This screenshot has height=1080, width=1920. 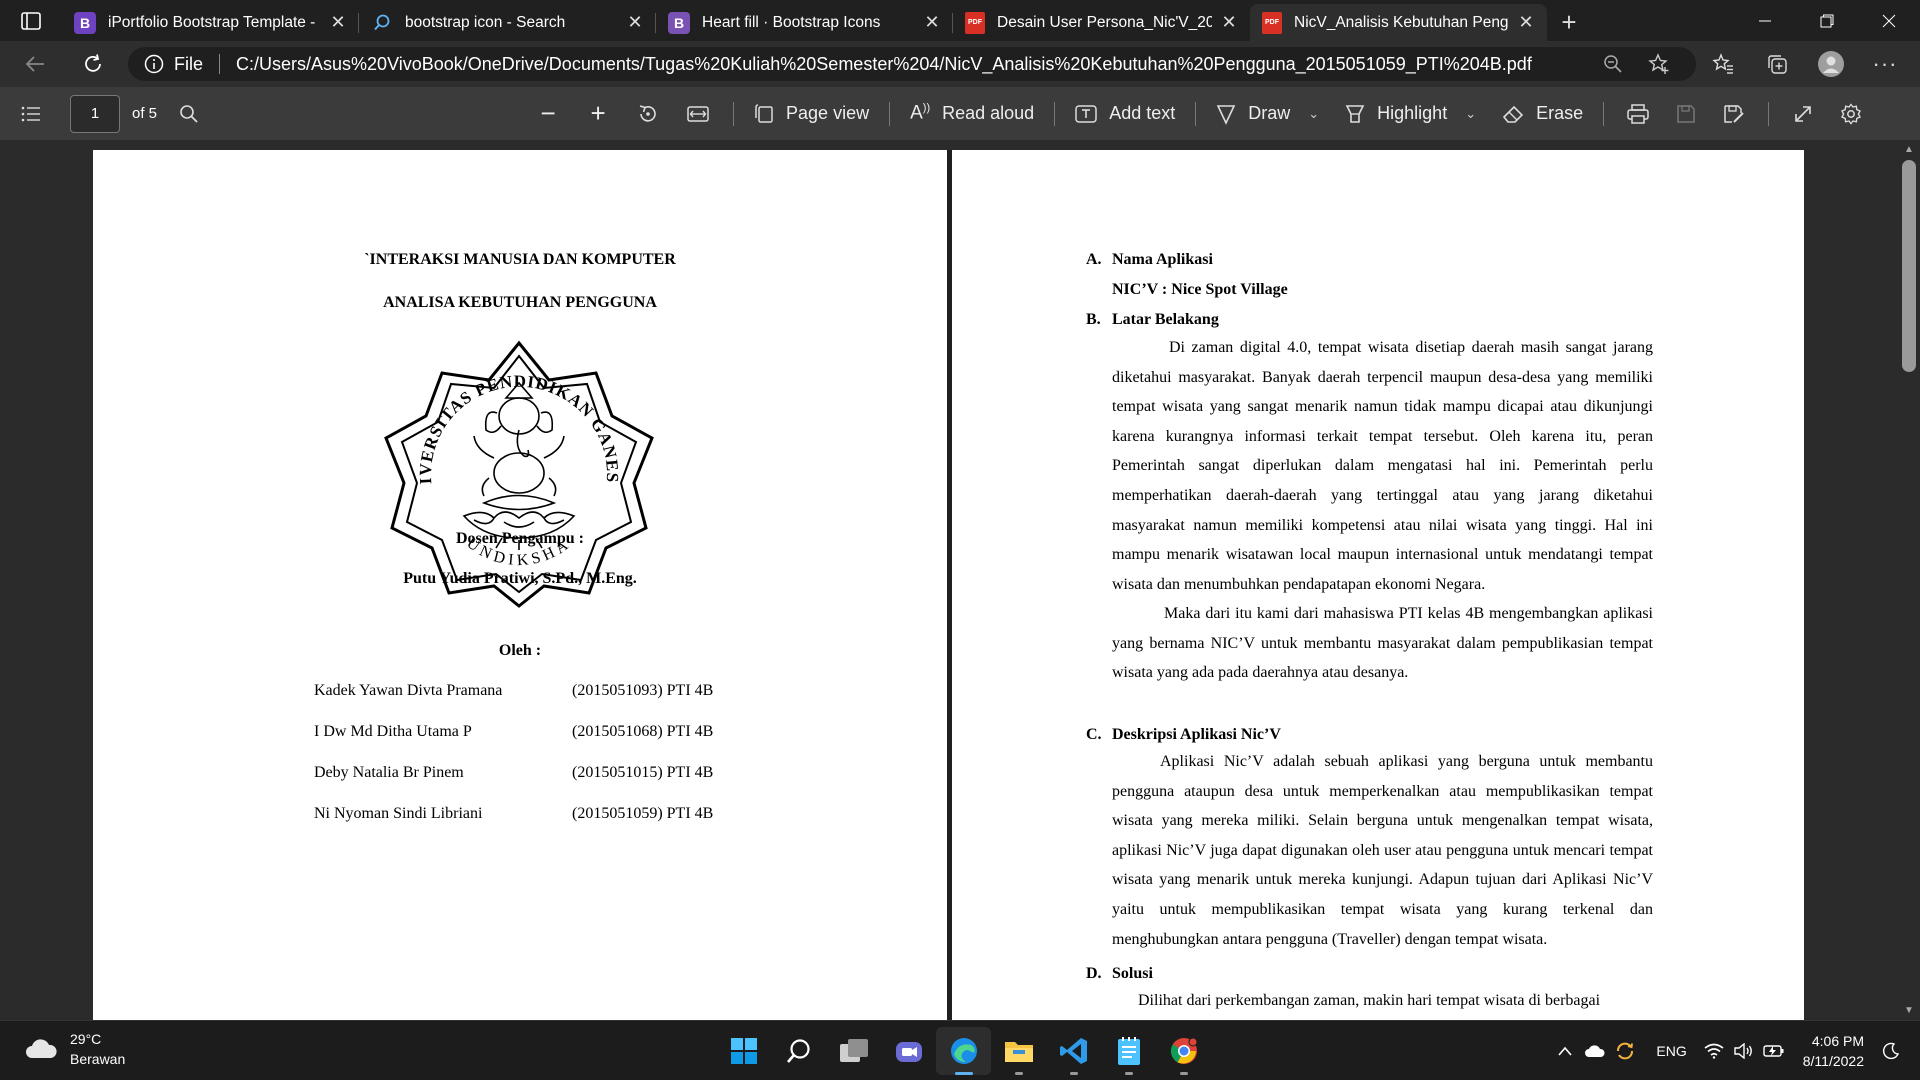 What do you see at coordinates (519, 473) in the screenshot?
I see `university-logo: UNIVERSITAS PENDIDIKAN GANESHA UNDIKSHA` at bounding box center [519, 473].